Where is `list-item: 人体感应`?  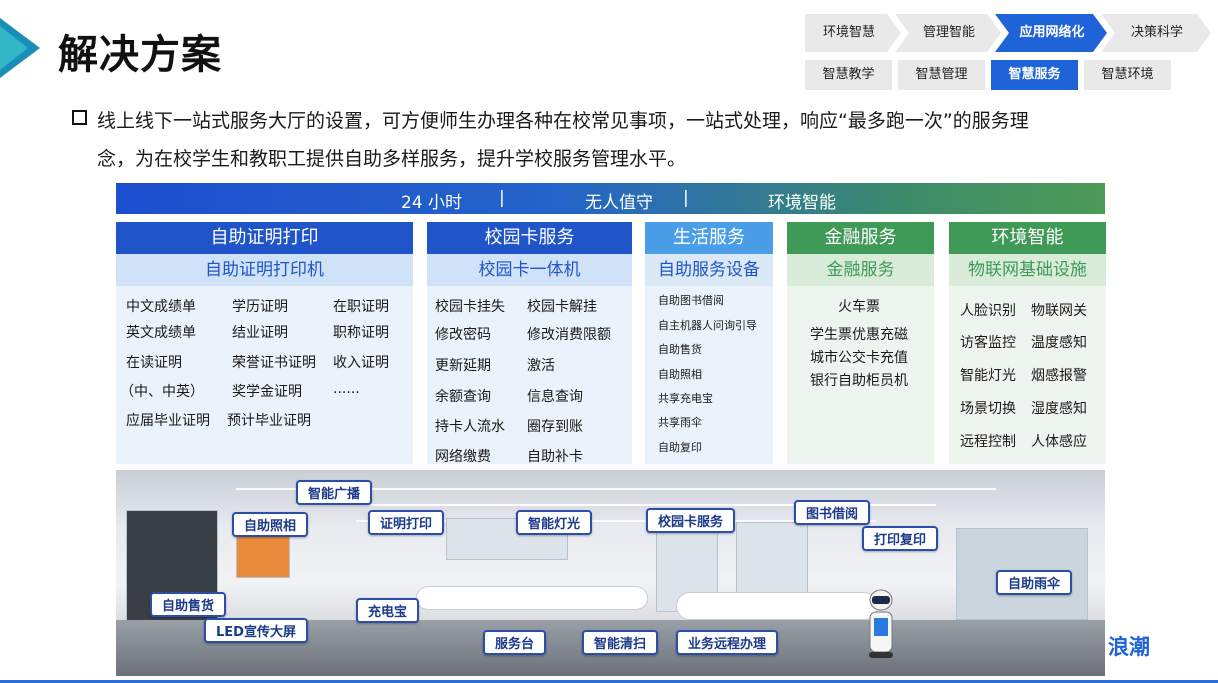 list-item: 人体感应 is located at coordinates (1059, 442).